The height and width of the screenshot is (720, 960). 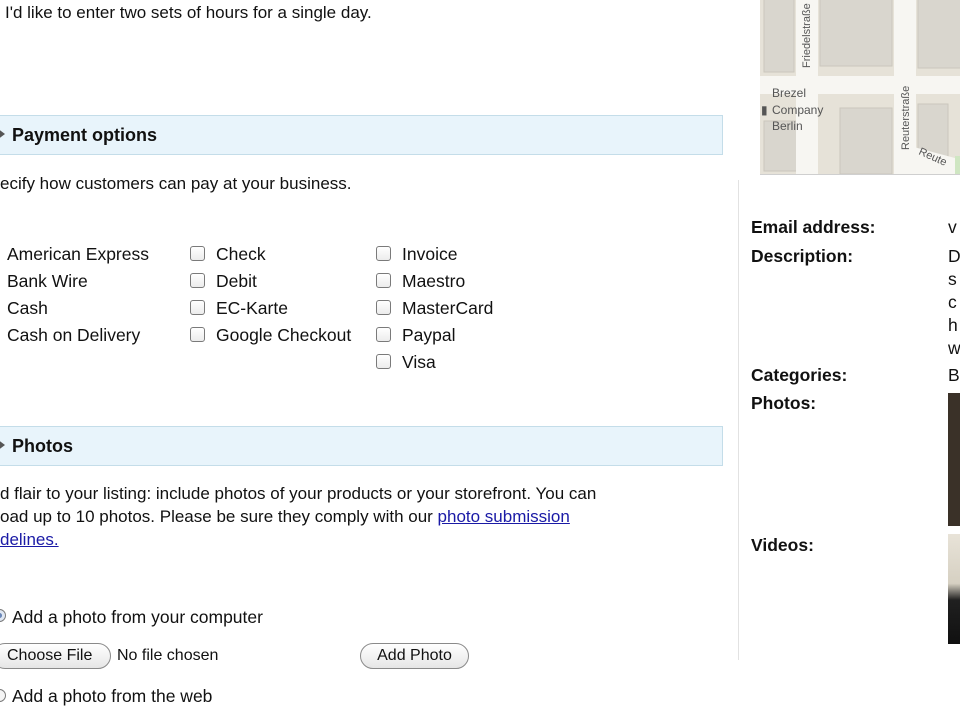 What do you see at coordinates (47, 281) in the screenshot?
I see `payment-option-bank-wire: Bank Wire` at bounding box center [47, 281].